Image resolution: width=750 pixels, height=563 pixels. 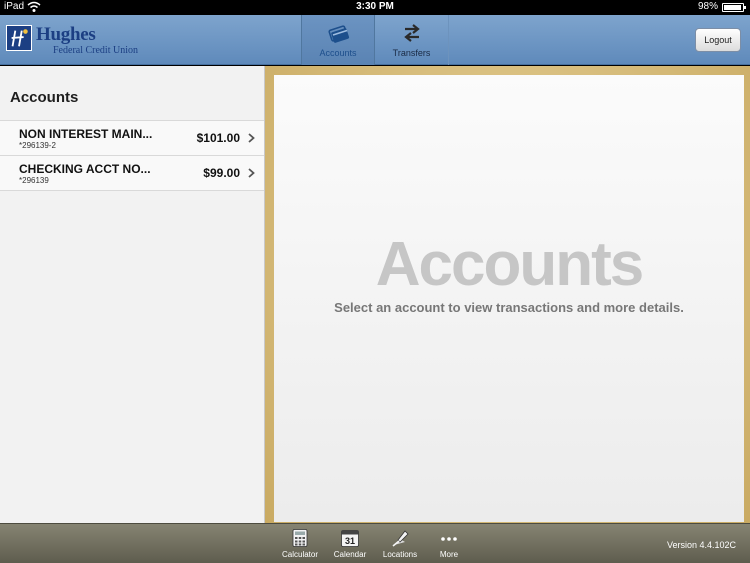 What do you see at coordinates (350, 554) in the screenshot?
I see `calendar-label: Calendar` at bounding box center [350, 554].